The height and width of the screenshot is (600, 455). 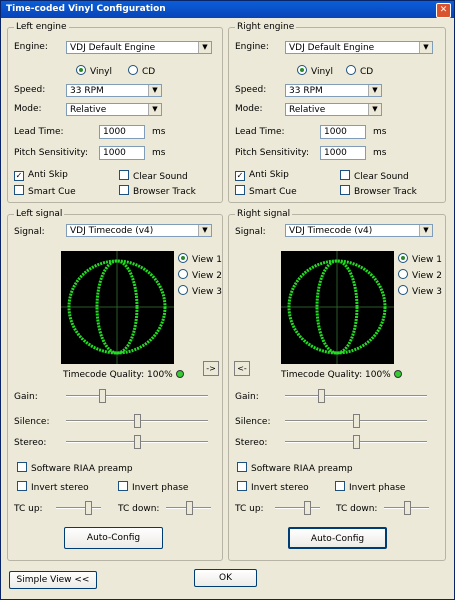 I want to click on right-smart-cue-checkbox: Smart Cue, so click(x=266, y=191).